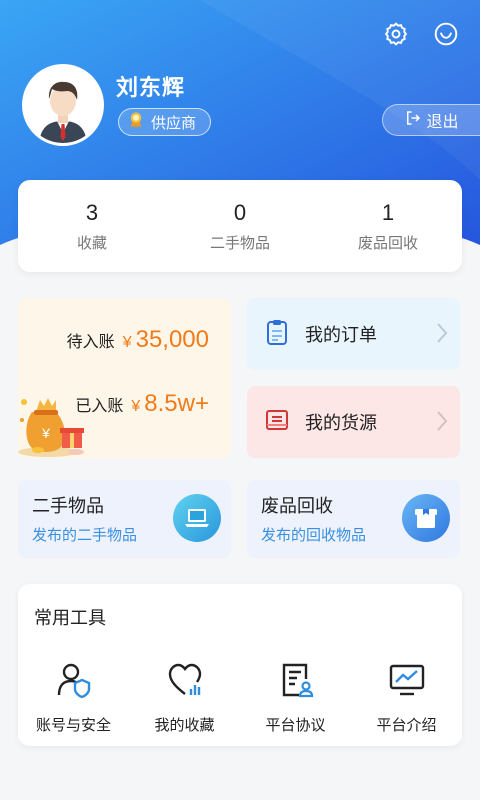 The image size is (480, 800). What do you see at coordinates (295, 725) in the screenshot?
I see `tool-label: 平台协议` at bounding box center [295, 725].